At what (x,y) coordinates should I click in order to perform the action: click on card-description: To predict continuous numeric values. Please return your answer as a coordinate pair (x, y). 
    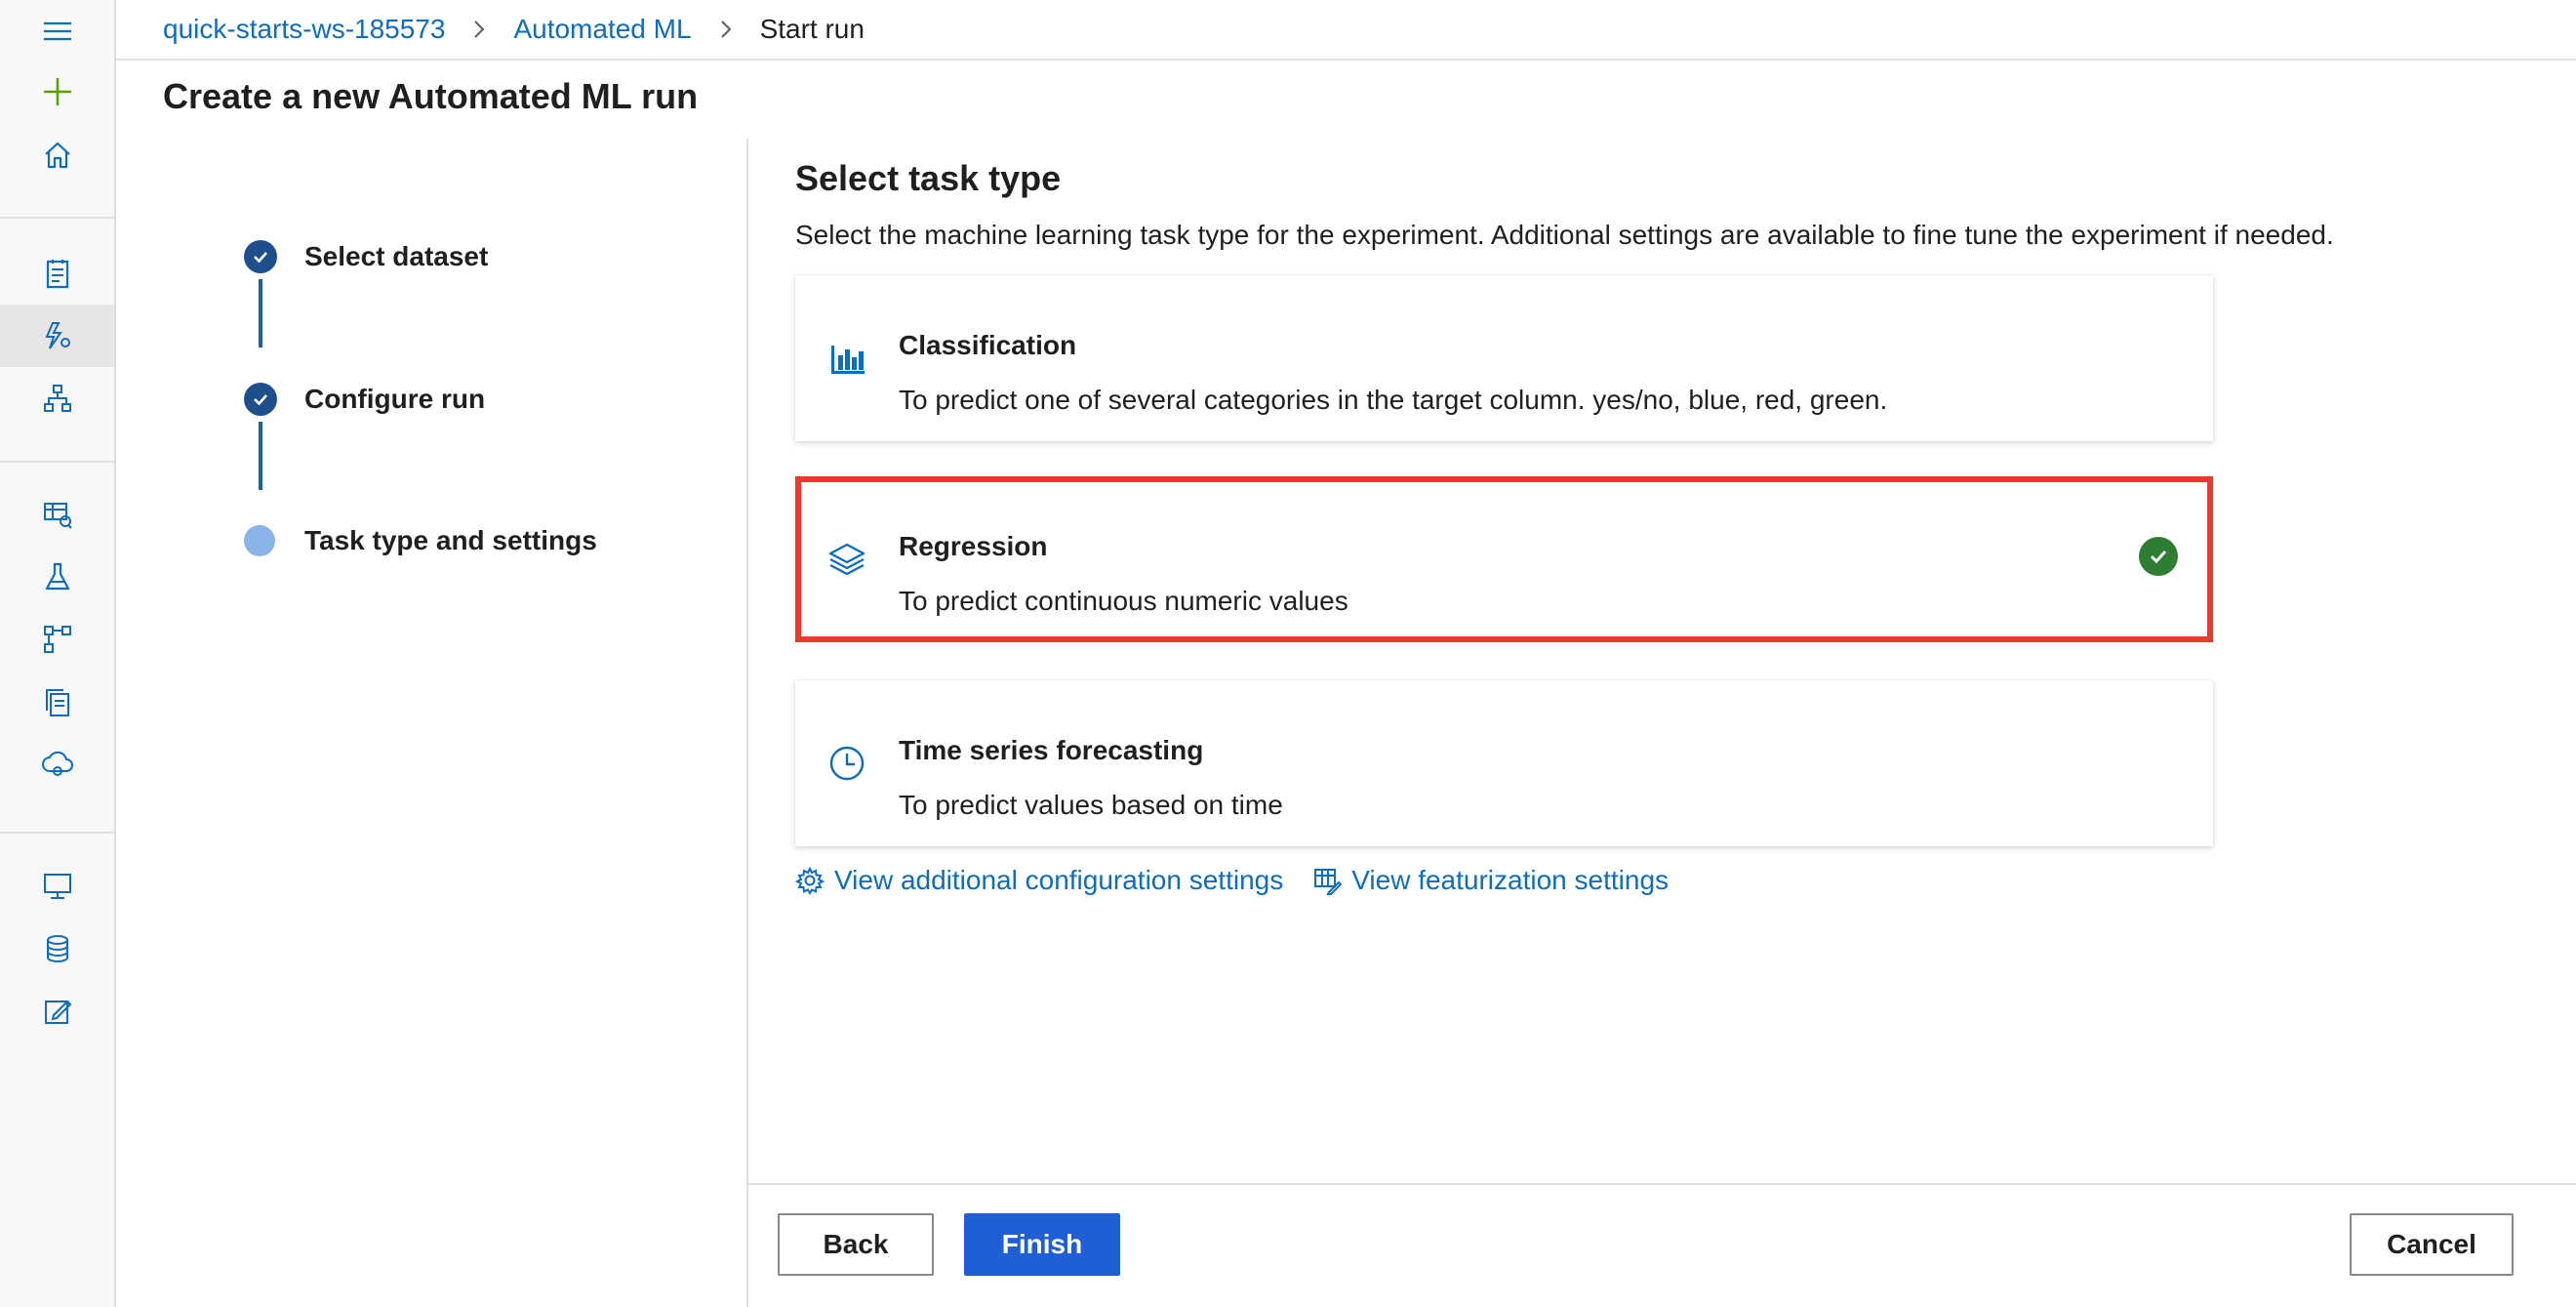
    Looking at the image, I should click on (1123, 601).